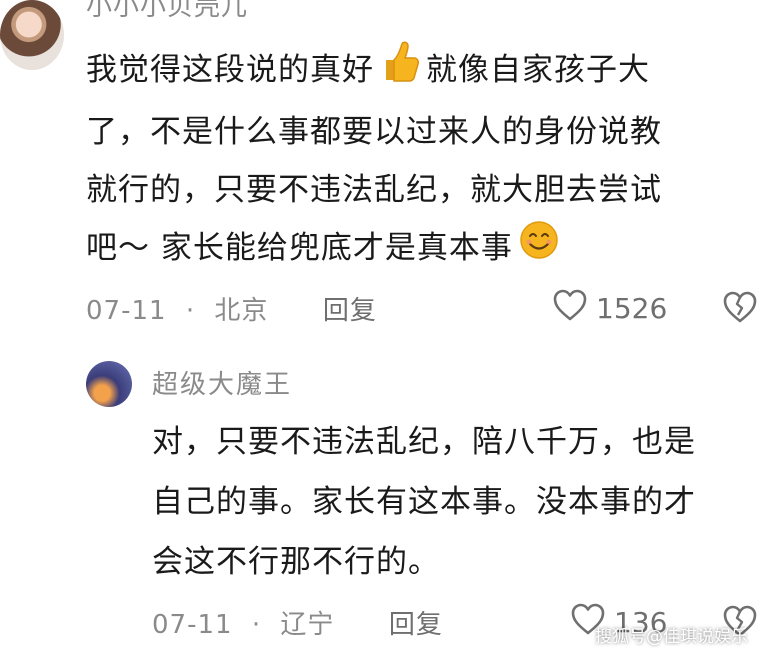  Describe the element at coordinates (222, 382) in the screenshot. I see `reply-username: 超级大魔王` at that location.